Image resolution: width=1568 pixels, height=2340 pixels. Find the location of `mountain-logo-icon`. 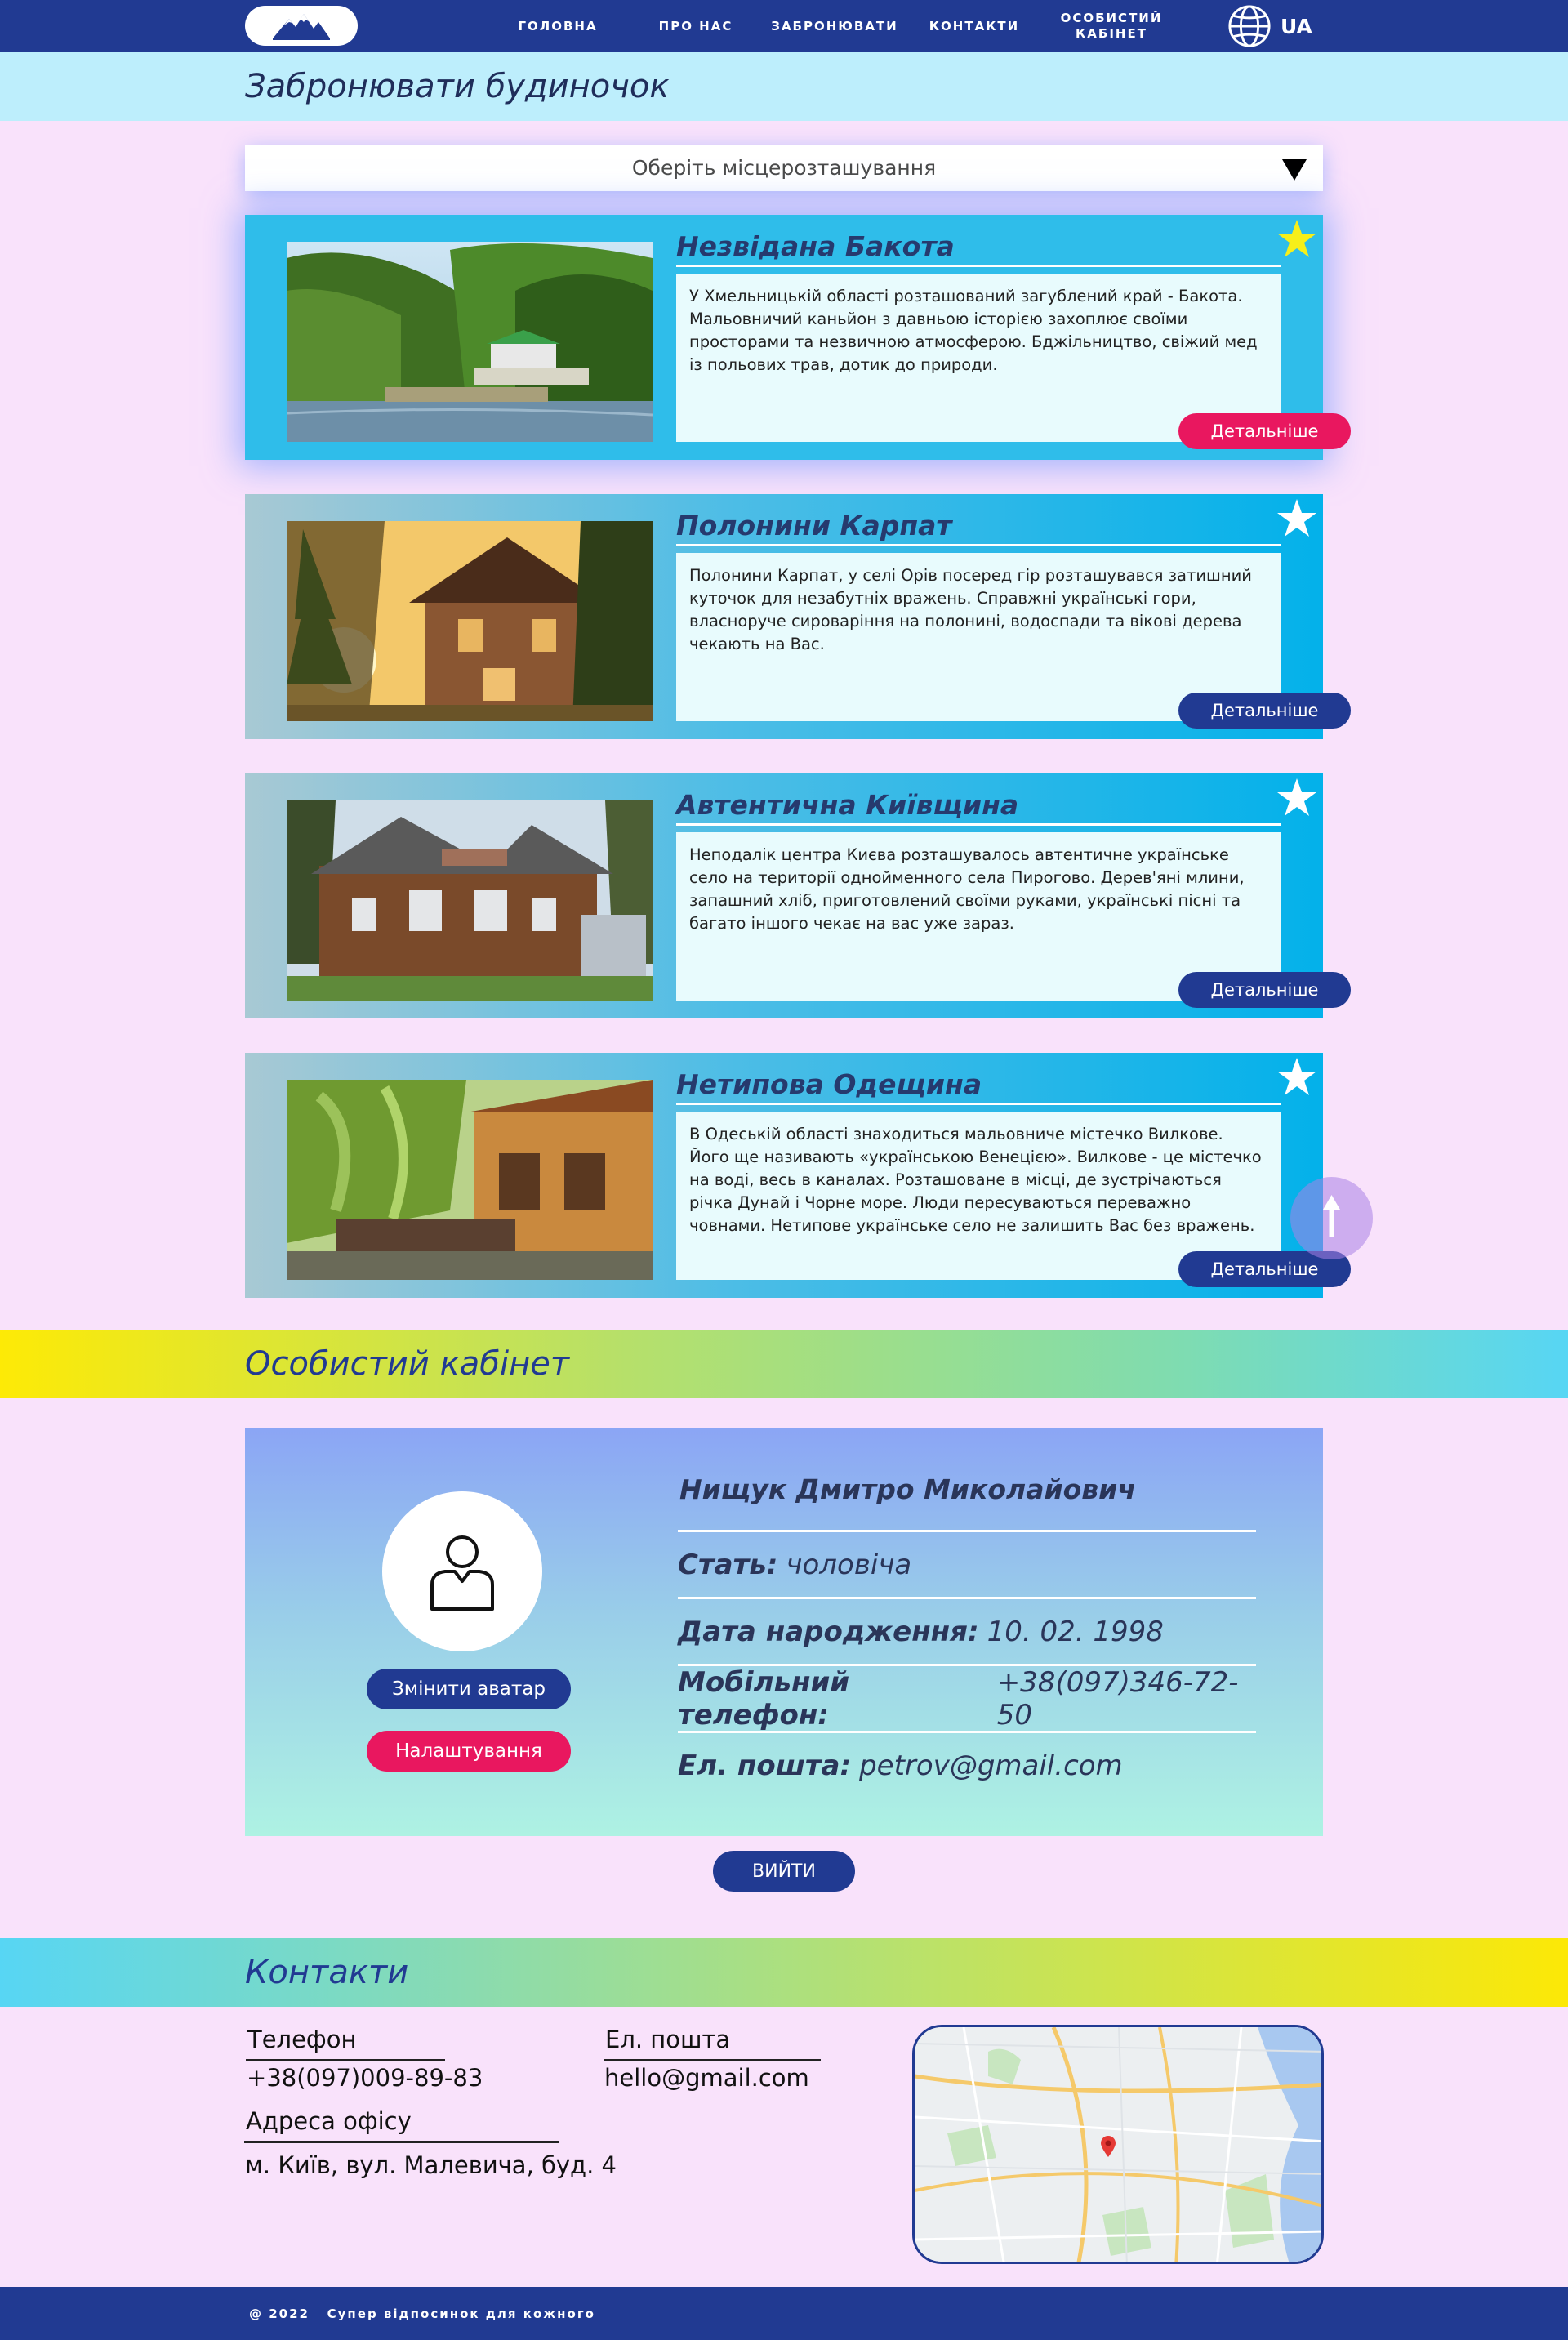

mountain-logo-icon is located at coordinates (301, 27).